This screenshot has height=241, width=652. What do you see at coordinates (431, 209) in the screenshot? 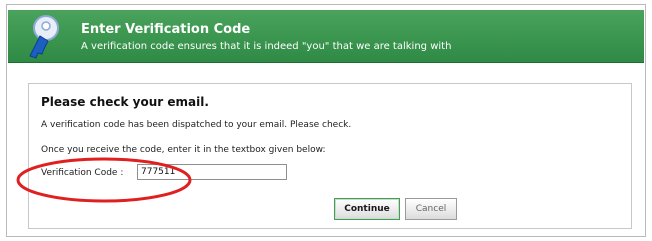
I see `cancel-button: Cancel` at bounding box center [431, 209].